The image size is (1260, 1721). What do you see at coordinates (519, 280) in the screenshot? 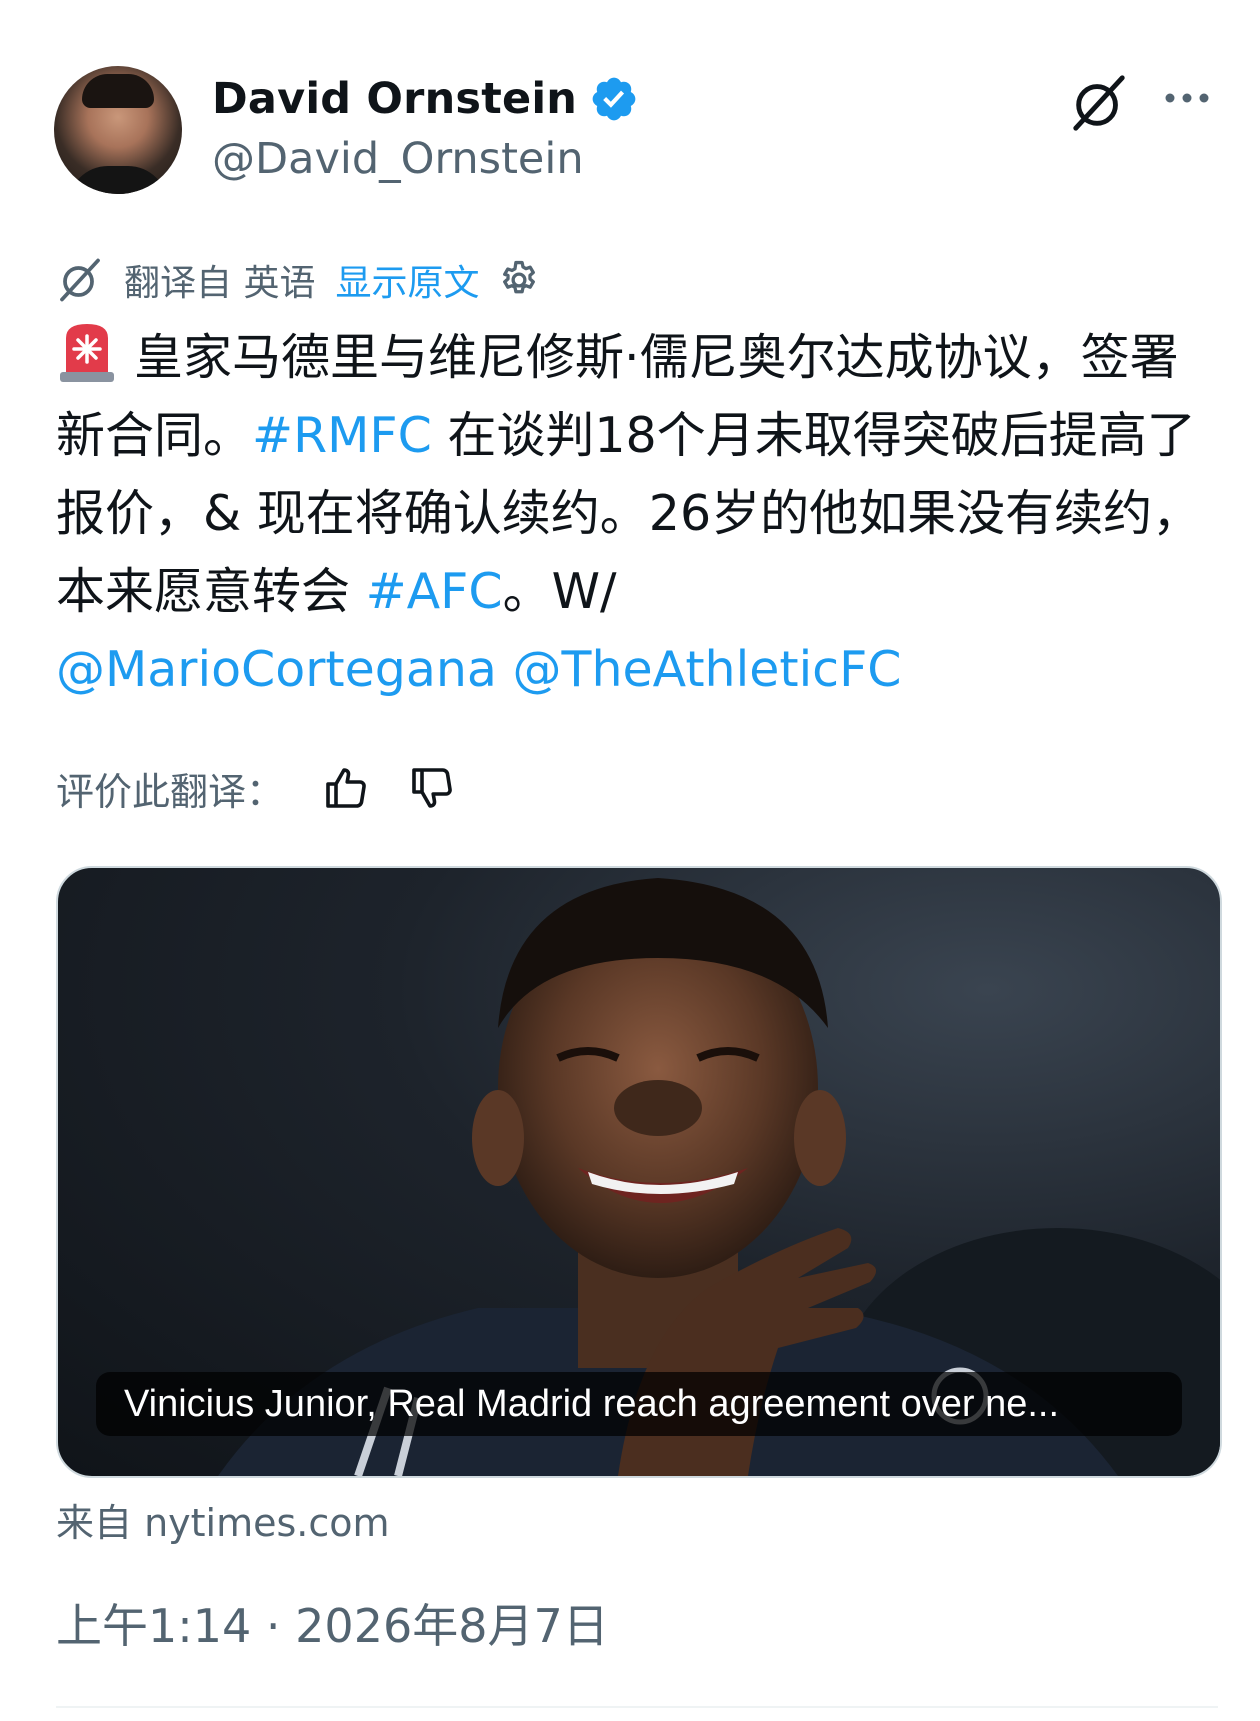
I see `gear-icon` at bounding box center [519, 280].